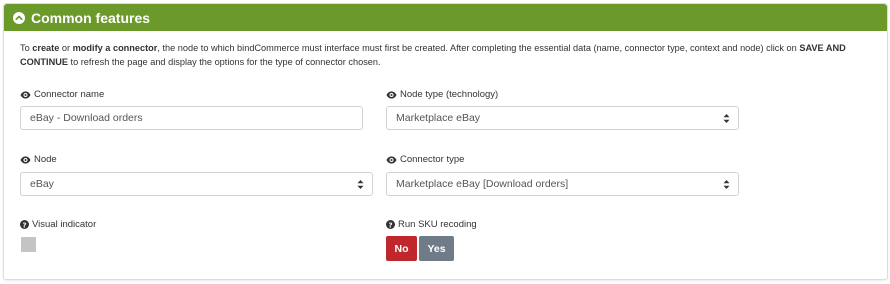  Describe the element at coordinates (425, 159) in the screenshot. I see `connector-type-label: Connector type` at that location.